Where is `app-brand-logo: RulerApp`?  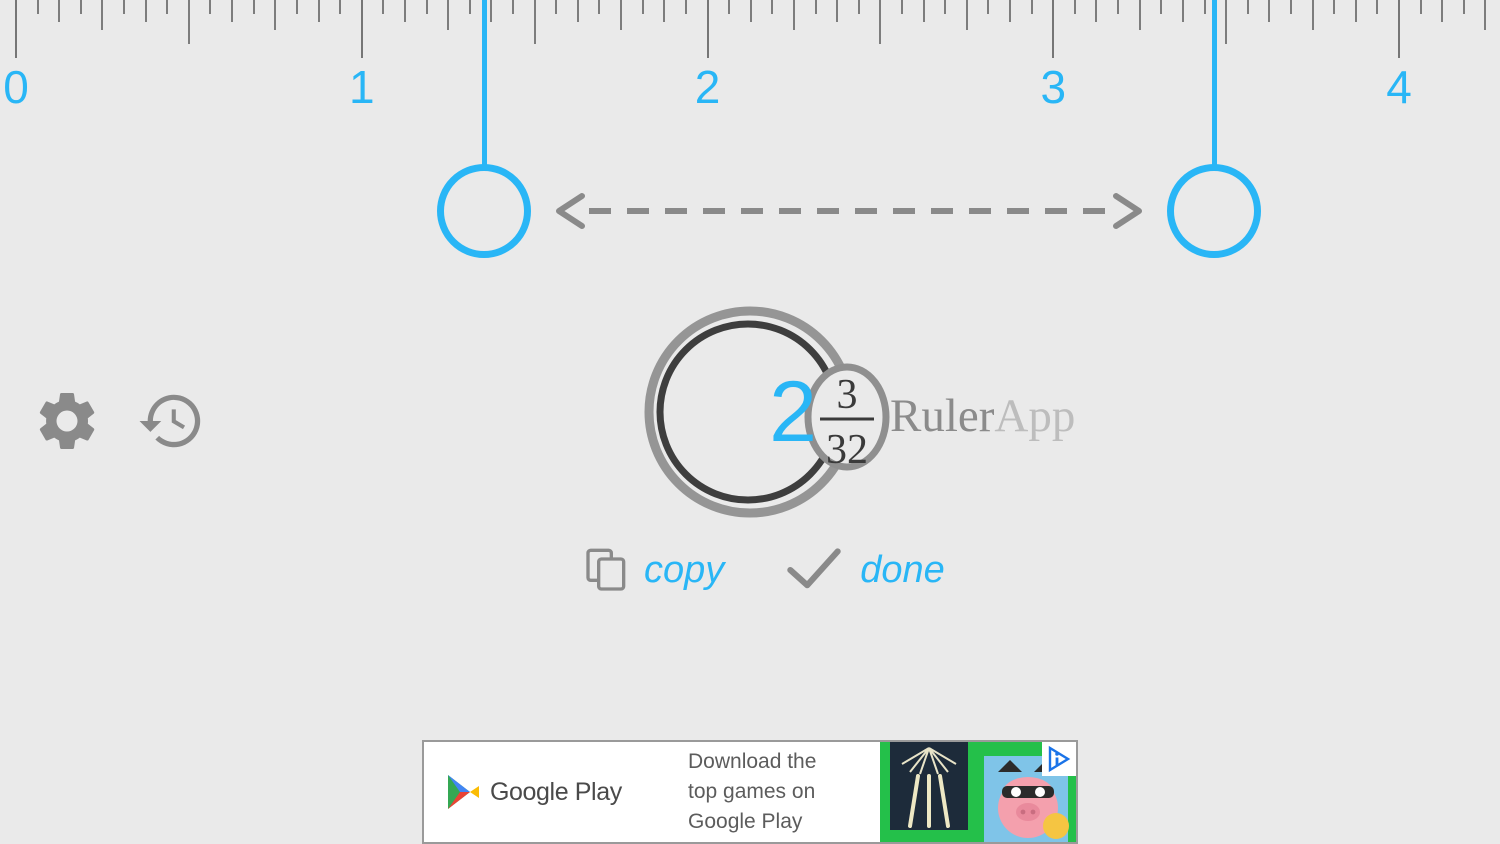 app-brand-logo: RulerApp is located at coordinates (982, 416).